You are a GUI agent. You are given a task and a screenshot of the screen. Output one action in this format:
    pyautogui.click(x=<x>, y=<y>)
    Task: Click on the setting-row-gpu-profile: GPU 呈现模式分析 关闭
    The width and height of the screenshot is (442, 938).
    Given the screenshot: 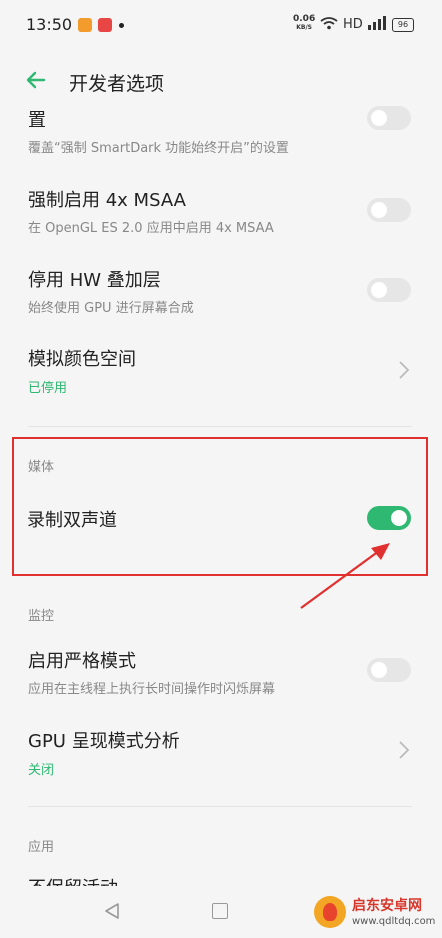 What is the action you would take?
    pyautogui.click(x=221, y=751)
    